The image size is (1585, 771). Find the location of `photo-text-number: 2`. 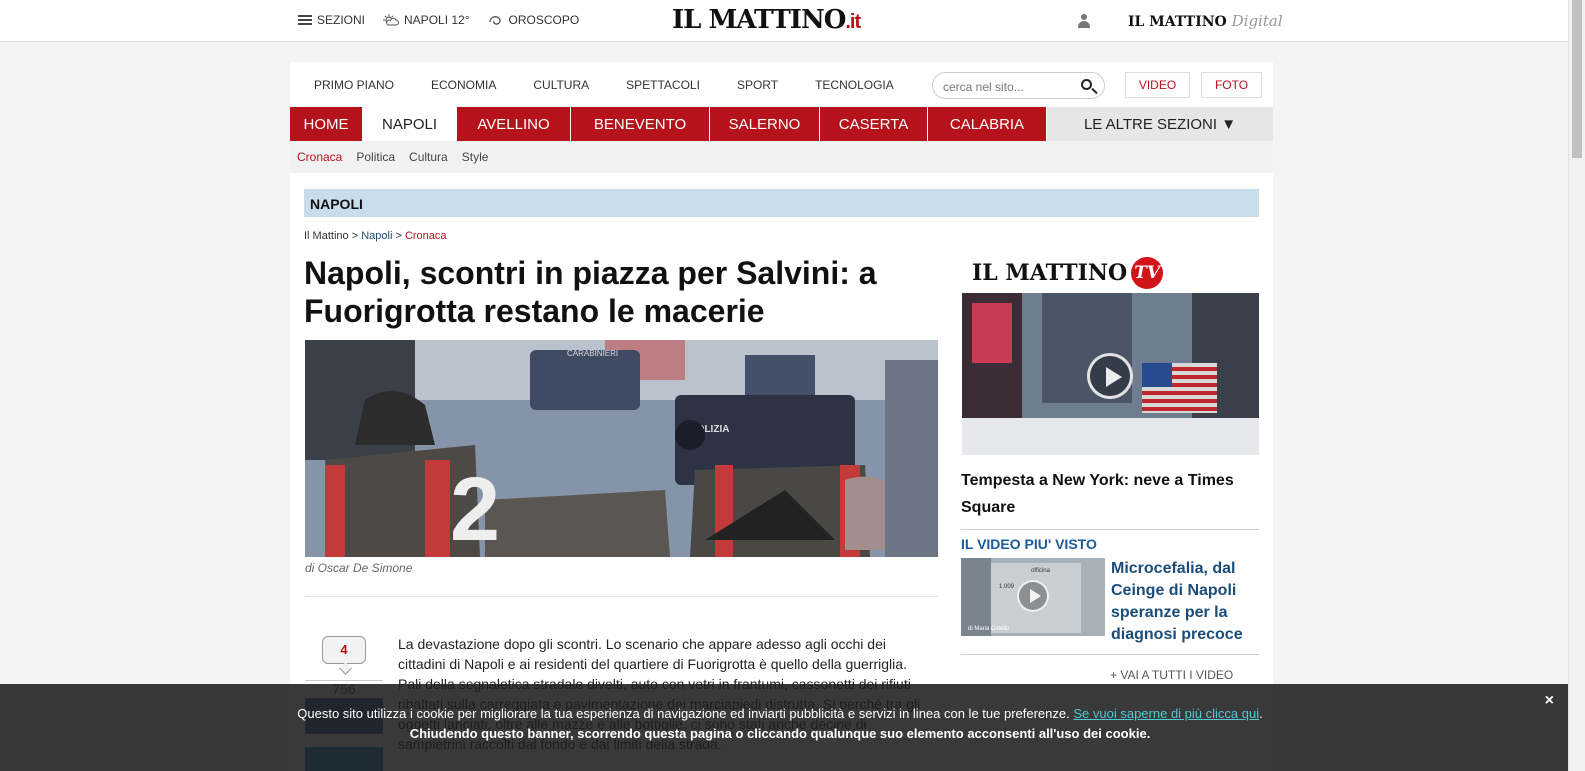

photo-text-number: 2 is located at coordinates (475, 508).